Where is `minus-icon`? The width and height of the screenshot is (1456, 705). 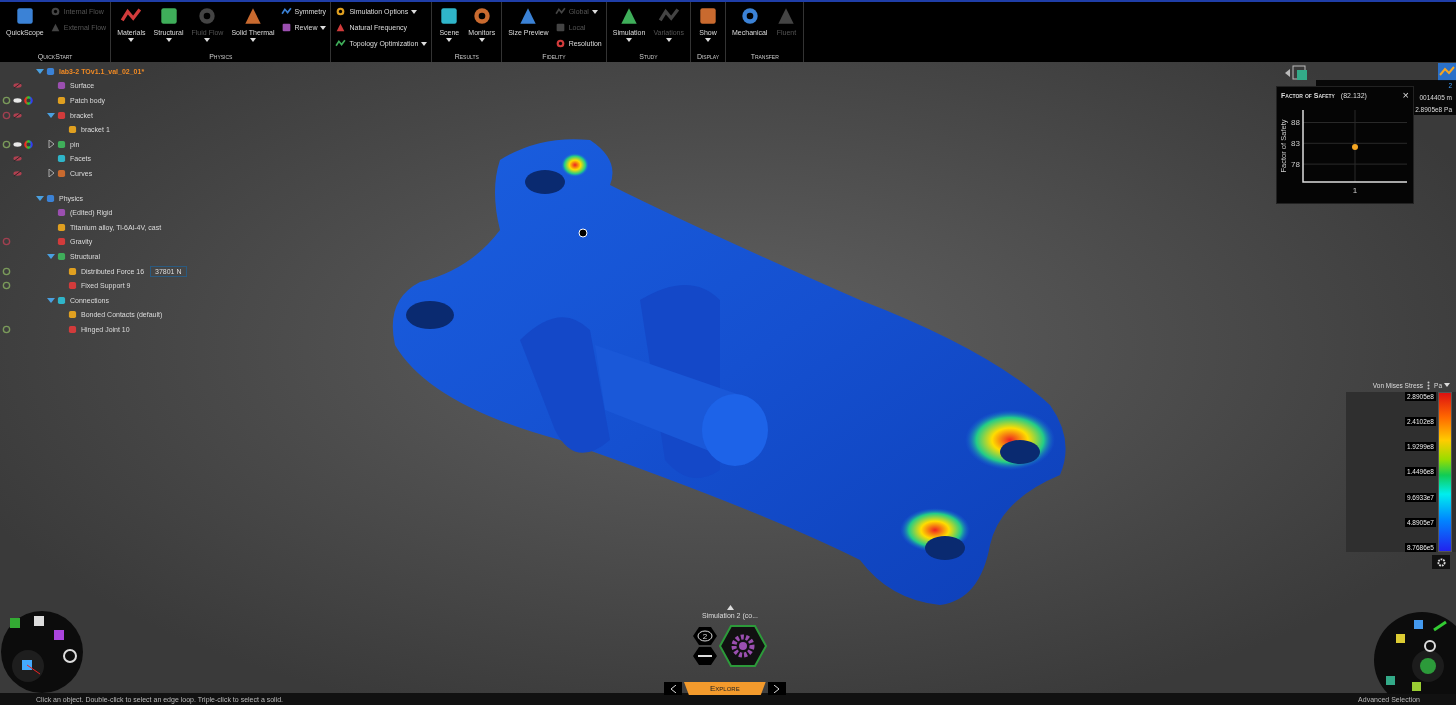
minus-icon is located at coordinates (705, 656).